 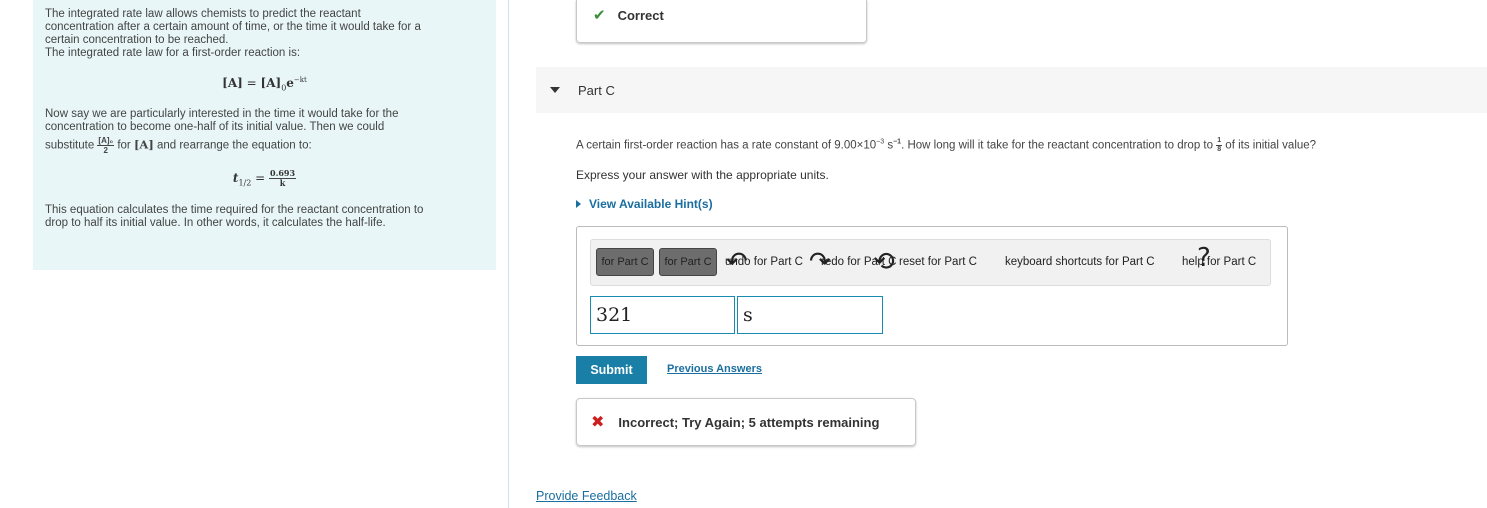 I want to click on previous-answers-link: Previous Answers, so click(x=714, y=369).